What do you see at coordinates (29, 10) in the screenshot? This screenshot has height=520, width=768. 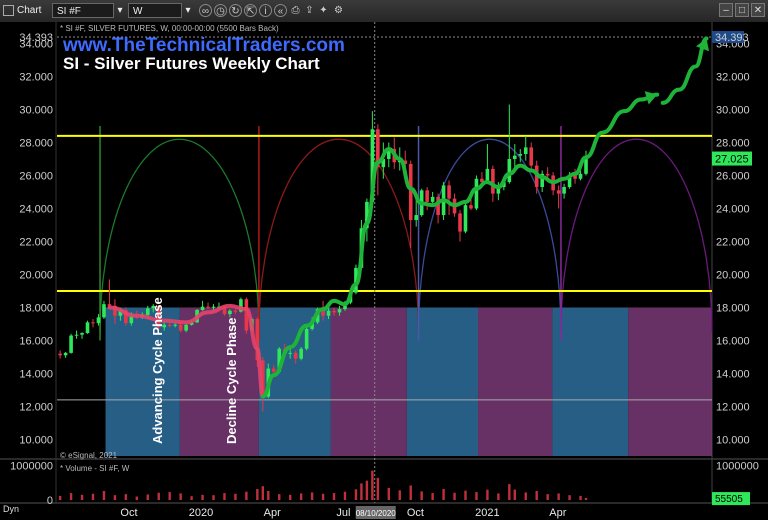 I see `app-label: Chart` at bounding box center [29, 10].